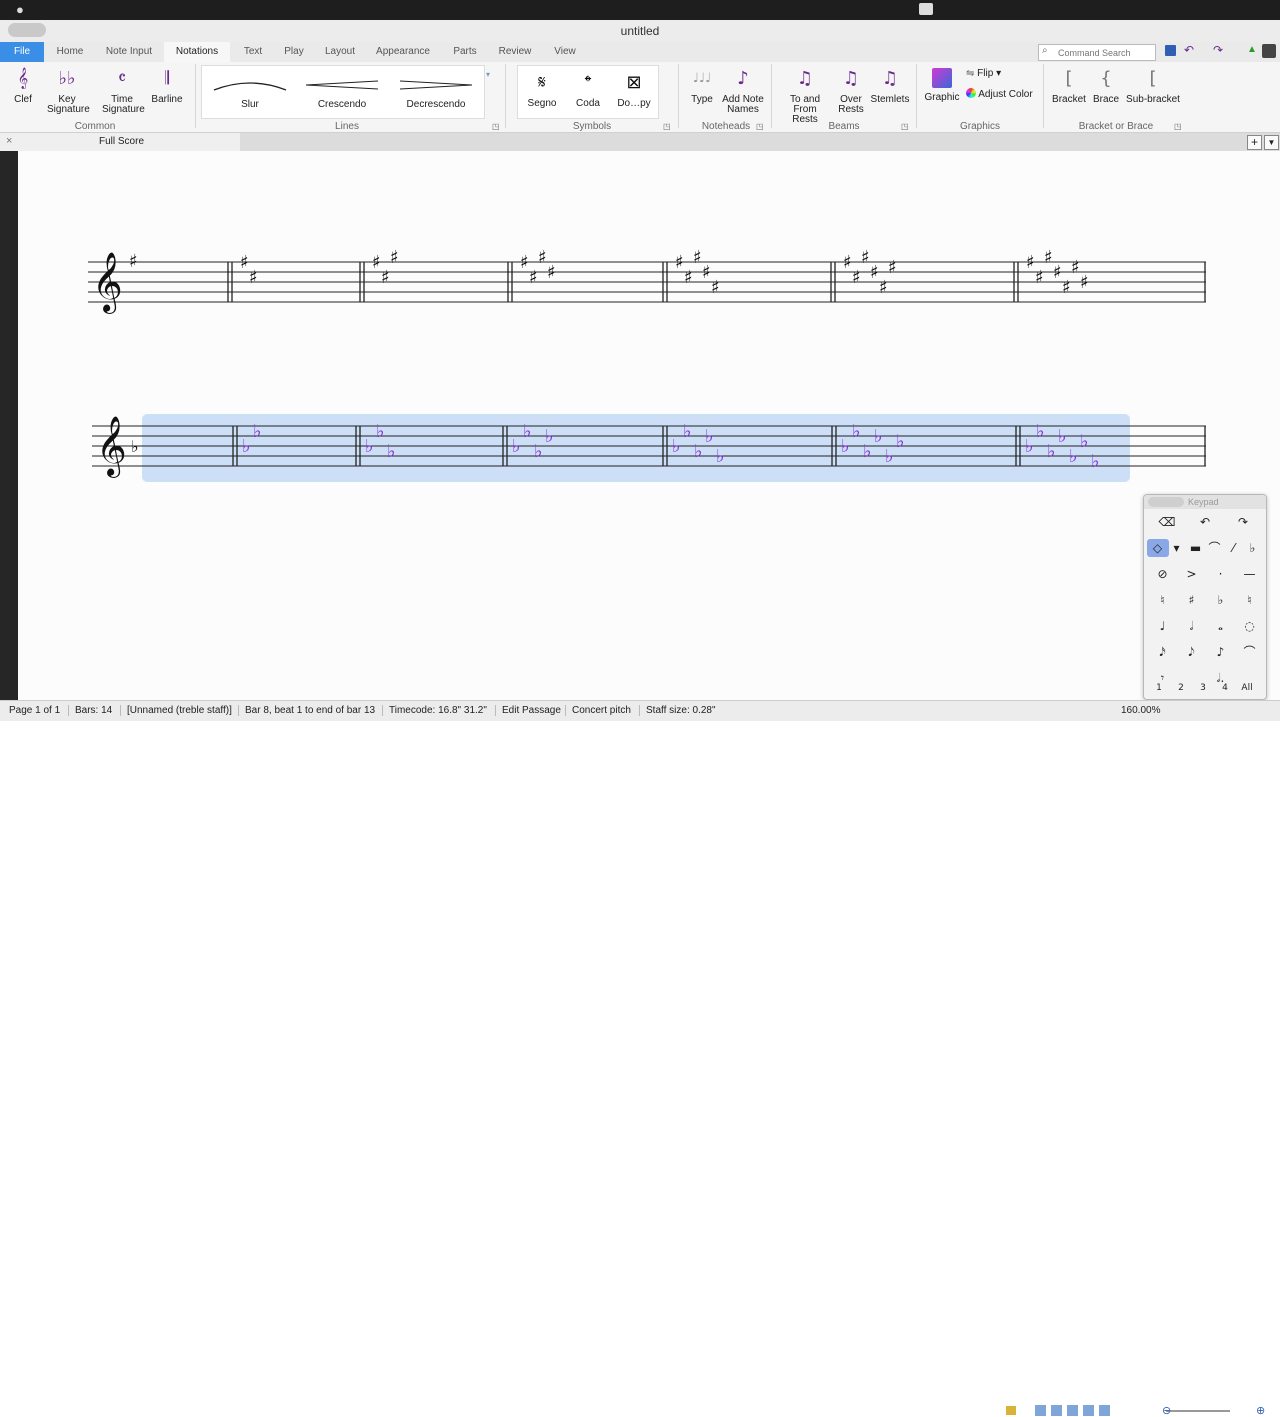 This screenshot has width=1280, height=1417. What do you see at coordinates (1106, 86) in the screenshot?
I see `brace-button: {Brace` at bounding box center [1106, 86].